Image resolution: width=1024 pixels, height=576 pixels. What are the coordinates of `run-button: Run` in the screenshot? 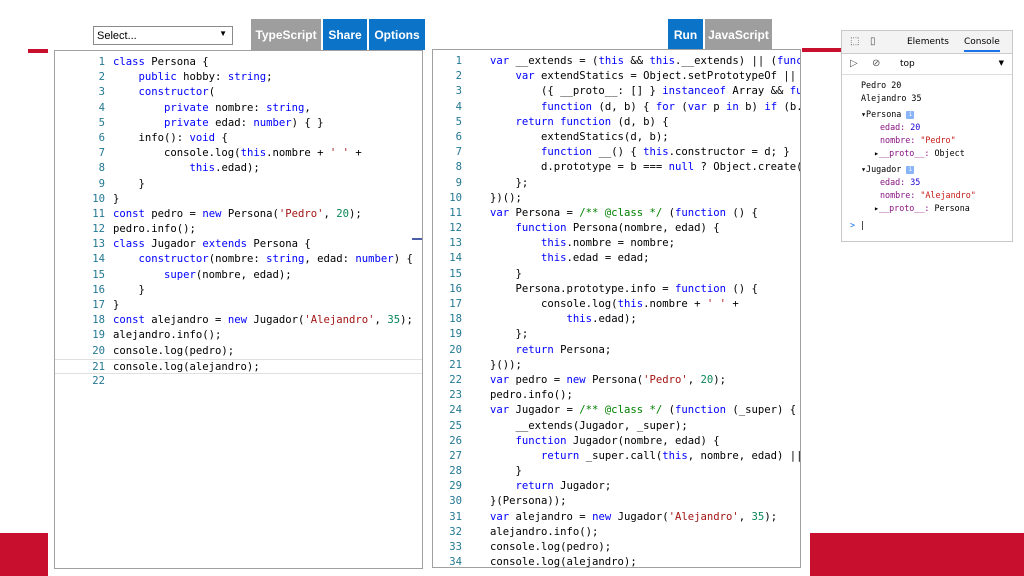 It's located at (685, 34).